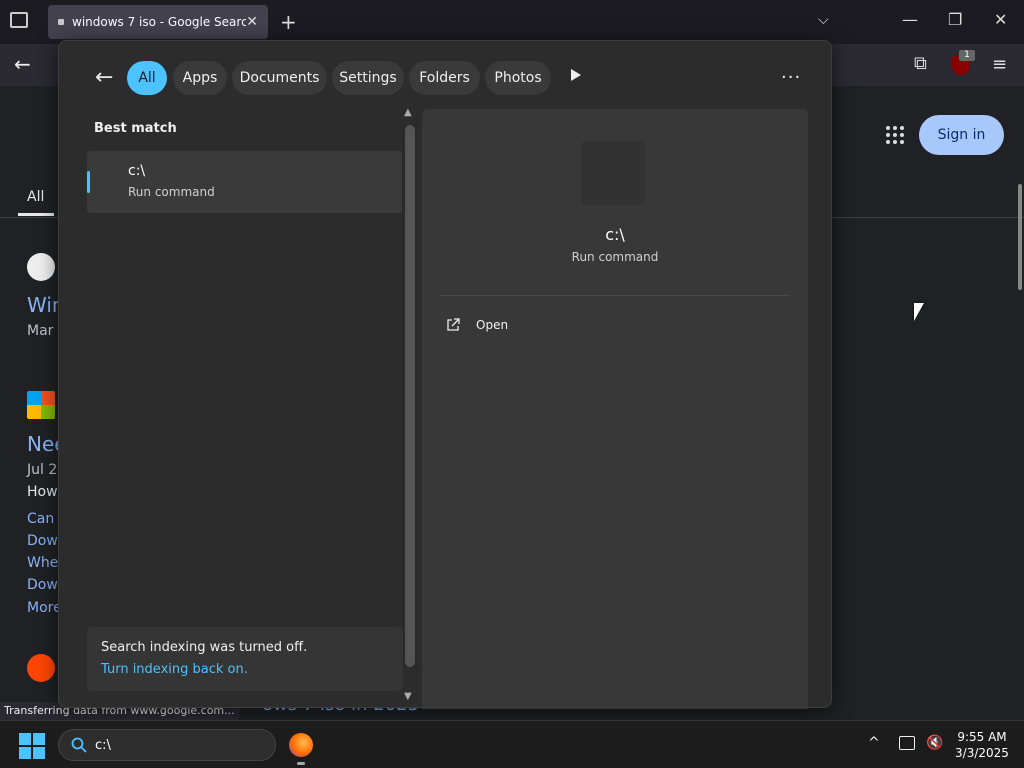  Describe the element at coordinates (919, 312) in the screenshot. I see `mouse-cursor-icon` at that location.